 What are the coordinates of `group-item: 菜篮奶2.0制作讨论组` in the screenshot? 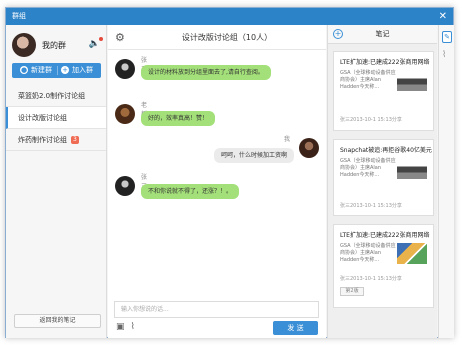 It's located at (56, 96).